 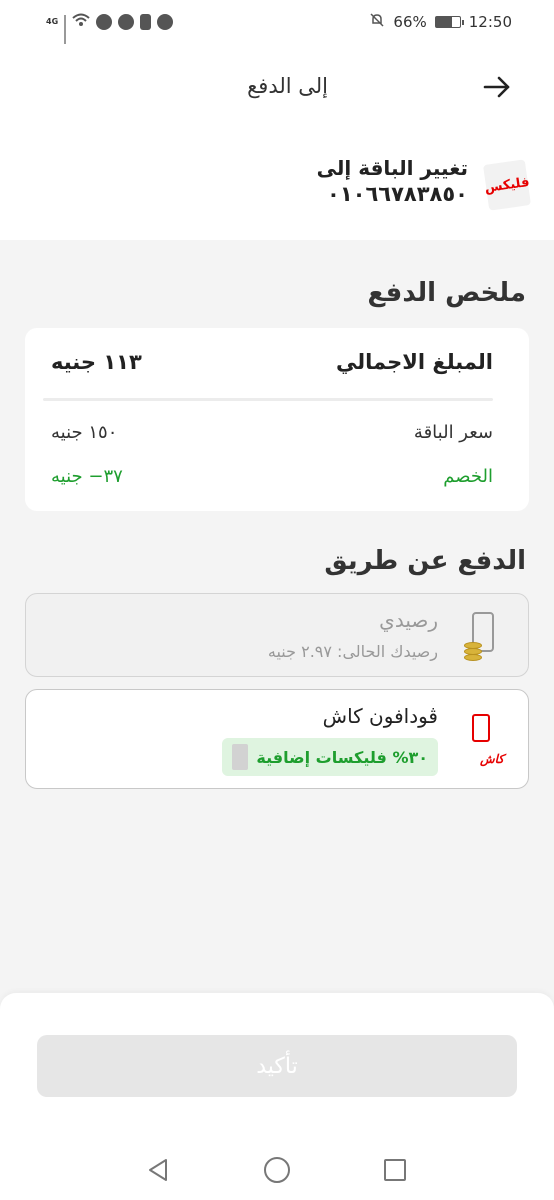 What do you see at coordinates (84, 432) in the screenshot?
I see `price-value: ١٥٠ جنيه` at bounding box center [84, 432].